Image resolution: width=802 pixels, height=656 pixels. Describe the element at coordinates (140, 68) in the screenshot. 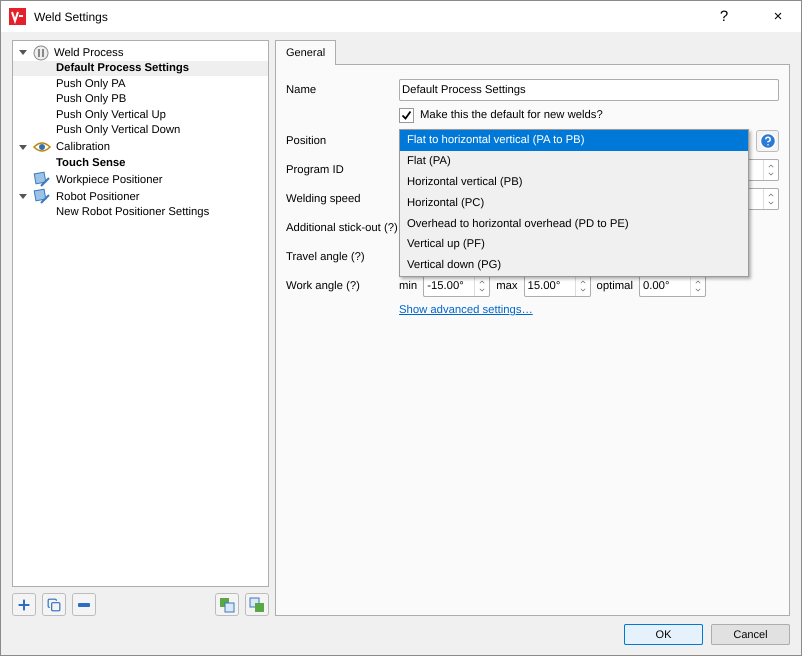

I see `tree-item: Default Process Settings` at that location.